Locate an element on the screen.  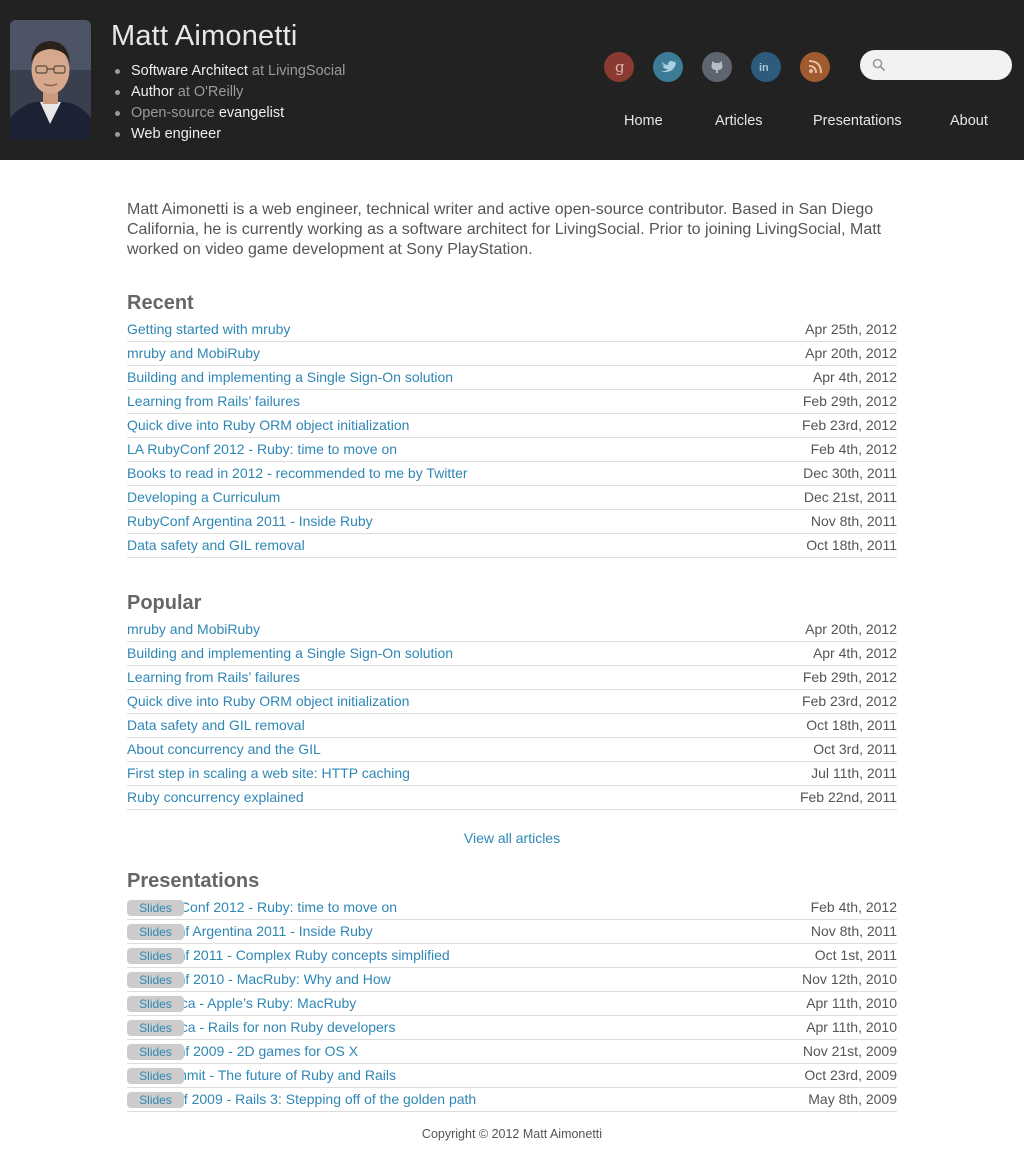
article-row: Ruby concurrency explained Feb 22nd, 2011 is located at coordinates (512, 798).